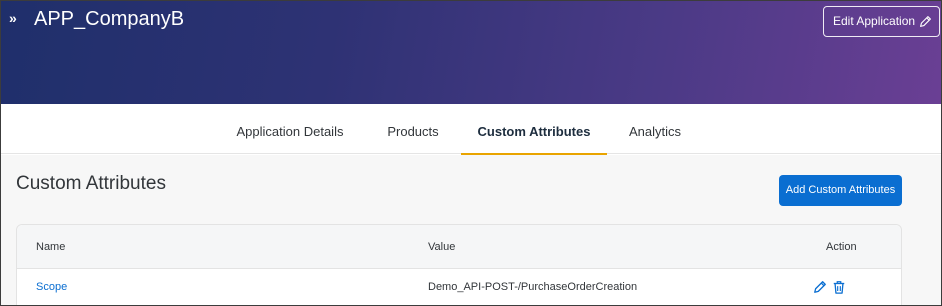 Image resolution: width=942 pixels, height=306 pixels. Describe the element at coordinates (459, 247) in the screenshot. I see `table-header: Name Value Action` at that location.